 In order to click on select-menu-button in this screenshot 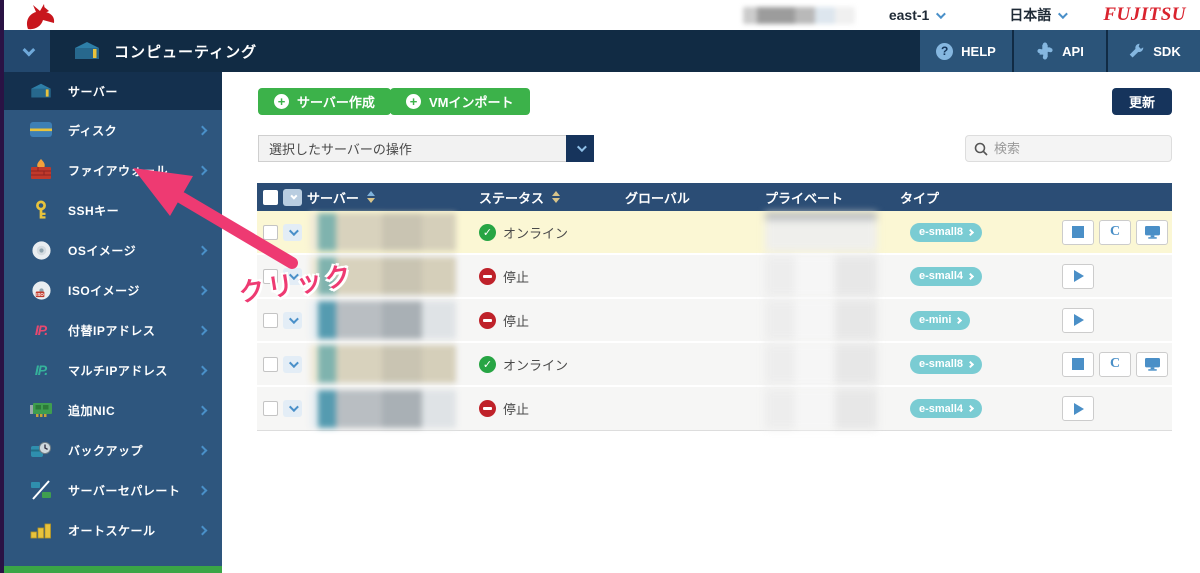, I will do `click(292, 197)`.